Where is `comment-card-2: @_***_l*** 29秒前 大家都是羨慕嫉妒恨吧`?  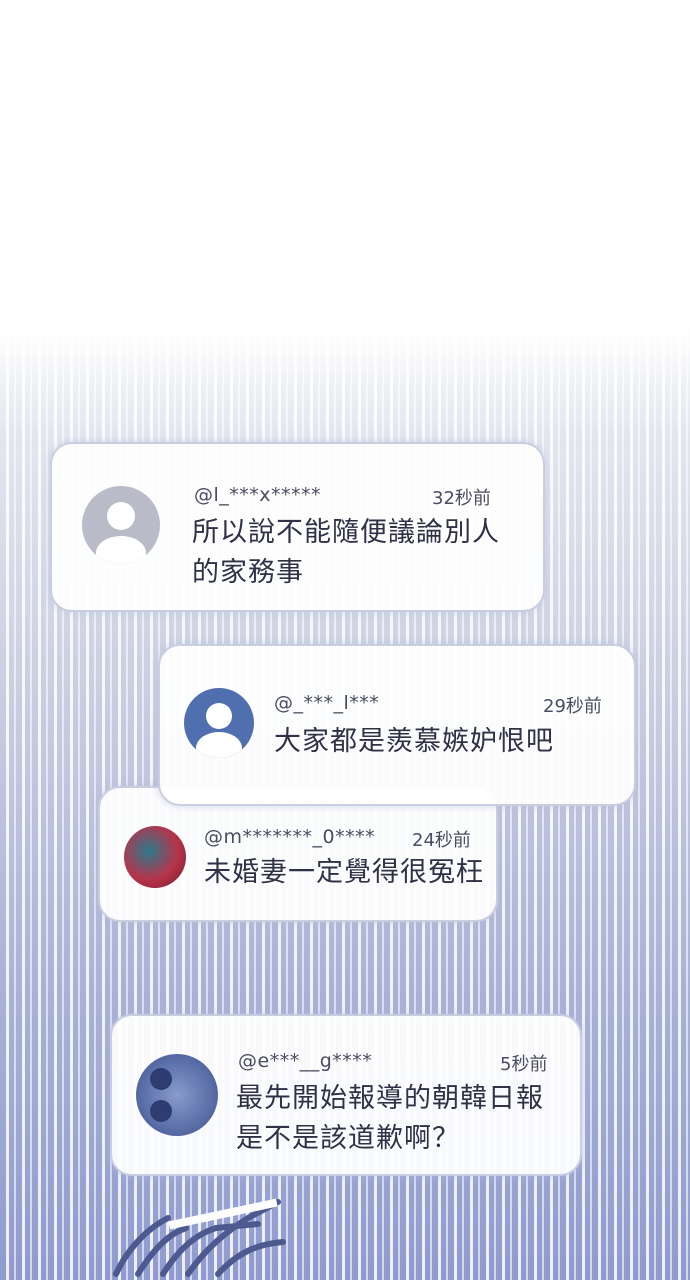 comment-card-2: @_***_l*** 29秒前 大家都是羨慕嫉妒恨吧 is located at coordinates (397, 725).